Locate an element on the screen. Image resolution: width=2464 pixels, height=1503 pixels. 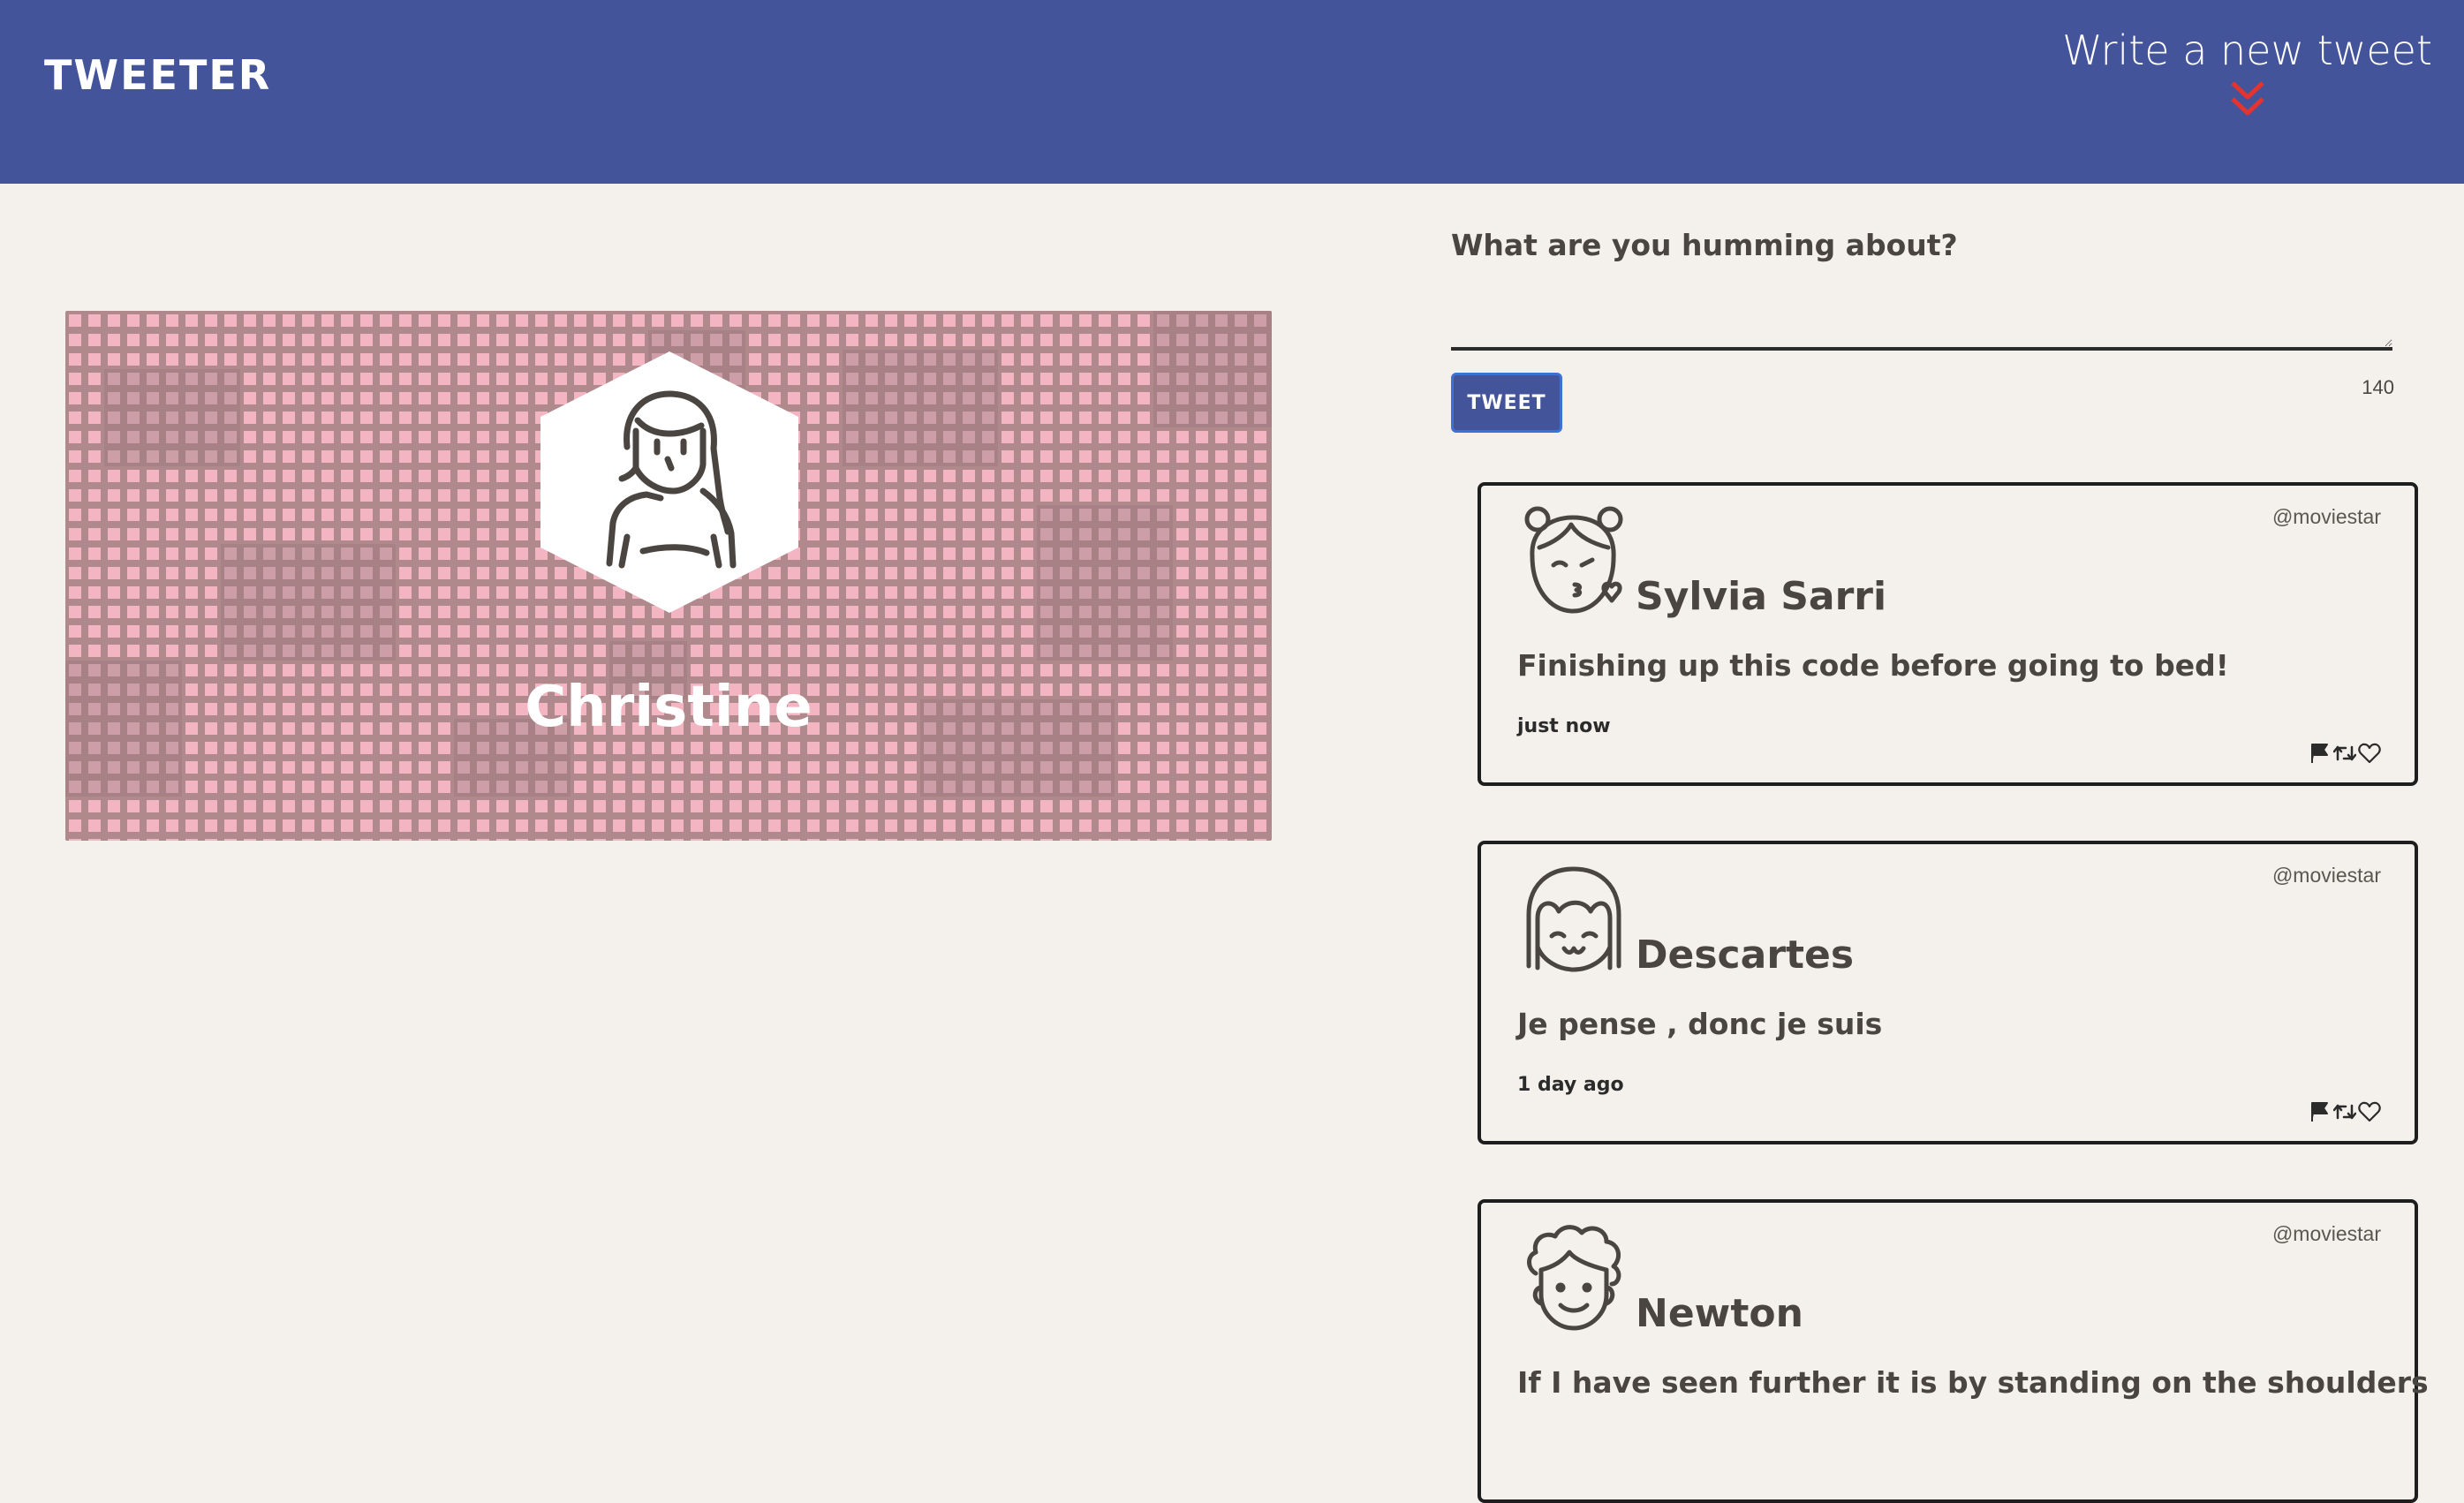
compose-tweet-form: What are you humming about? TWEET 140 is located at coordinates (1922, 330).